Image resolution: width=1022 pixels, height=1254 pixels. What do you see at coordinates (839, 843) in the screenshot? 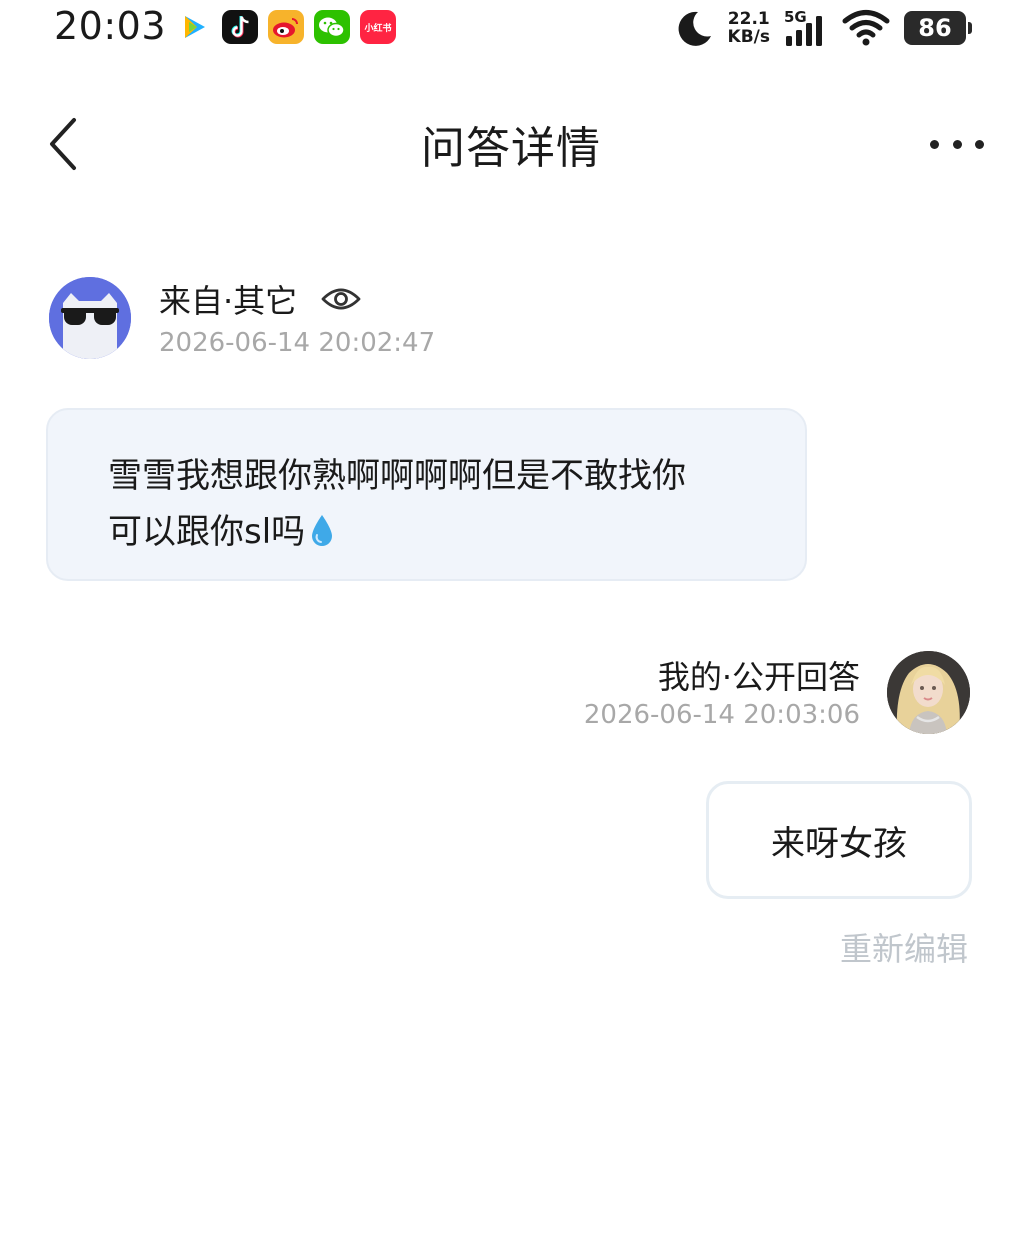
I see `answer-text: 来呀女孩` at bounding box center [839, 843].